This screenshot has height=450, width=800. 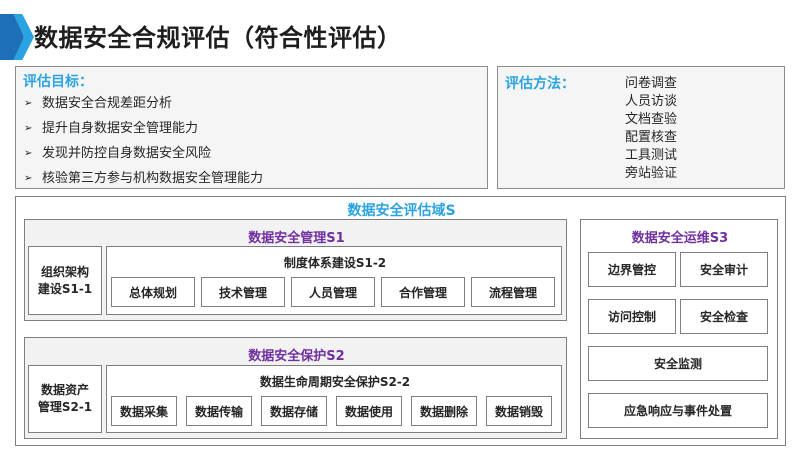 I want to click on goals-label: 评估目标：, so click(x=58, y=82).